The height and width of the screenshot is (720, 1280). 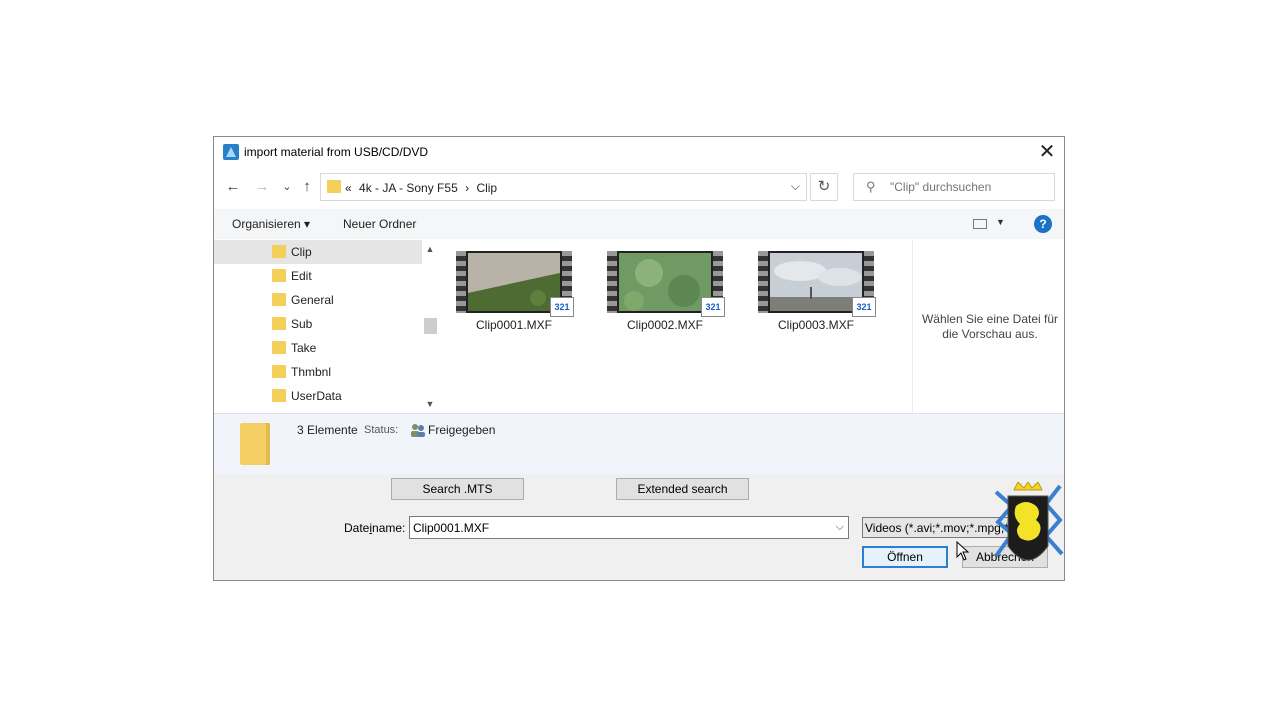 What do you see at coordinates (312, 300) in the screenshot?
I see `tree-item-label: General` at bounding box center [312, 300].